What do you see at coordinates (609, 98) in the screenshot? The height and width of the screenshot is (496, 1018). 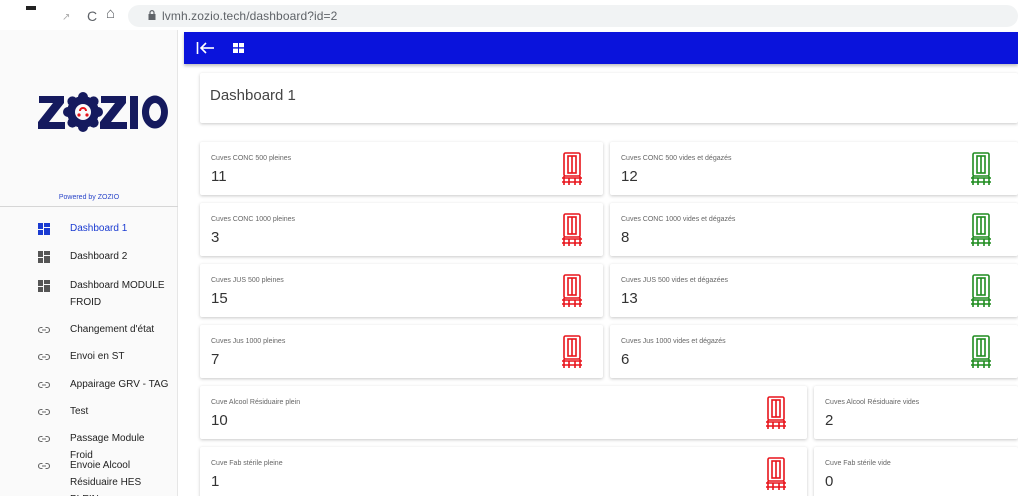 I see `dashboard-title-card: Dashboard 1` at bounding box center [609, 98].